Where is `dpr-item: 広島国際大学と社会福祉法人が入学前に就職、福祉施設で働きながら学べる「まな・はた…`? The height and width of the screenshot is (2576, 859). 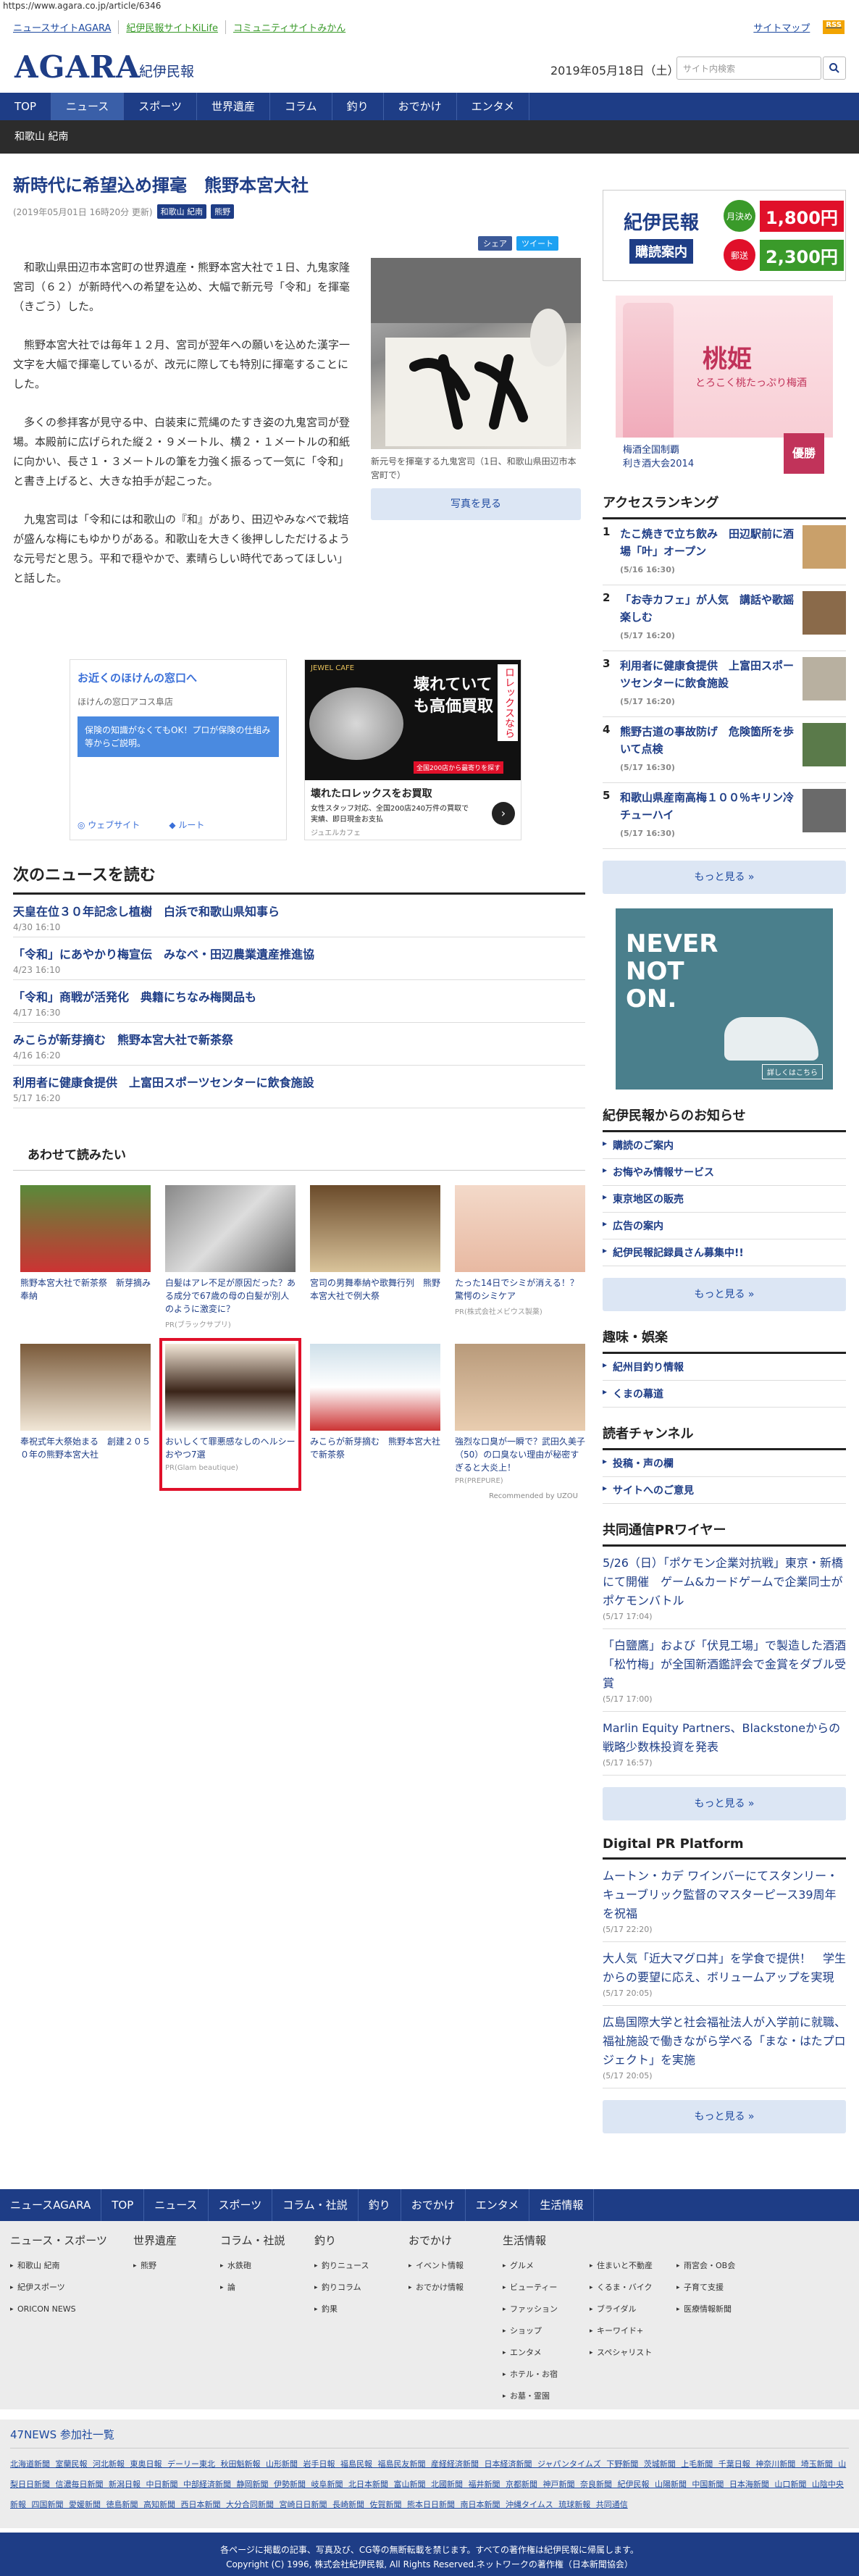 dpr-item: 広島国際大学と社会福祉法人が入学前に就職、福祉施設で働きながら学べる「まな・はた… is located at coordinates (724, 2047).